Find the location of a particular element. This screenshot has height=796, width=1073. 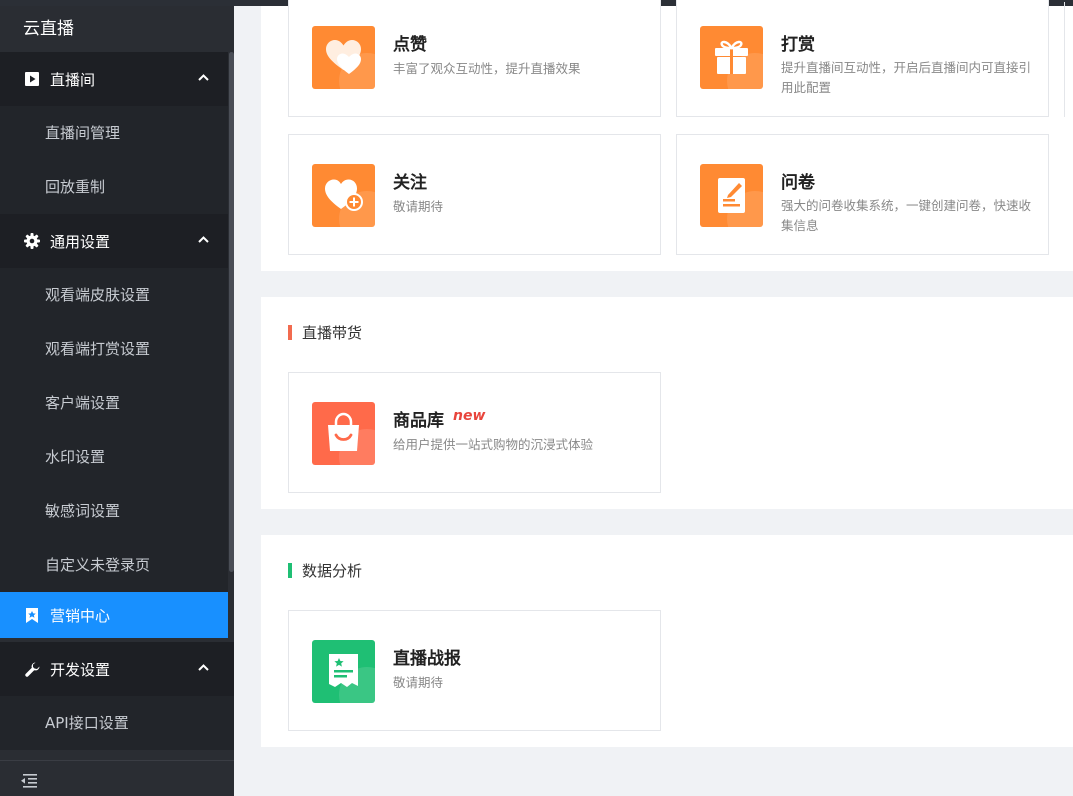

report-icon is located at coordinates (343, 671).